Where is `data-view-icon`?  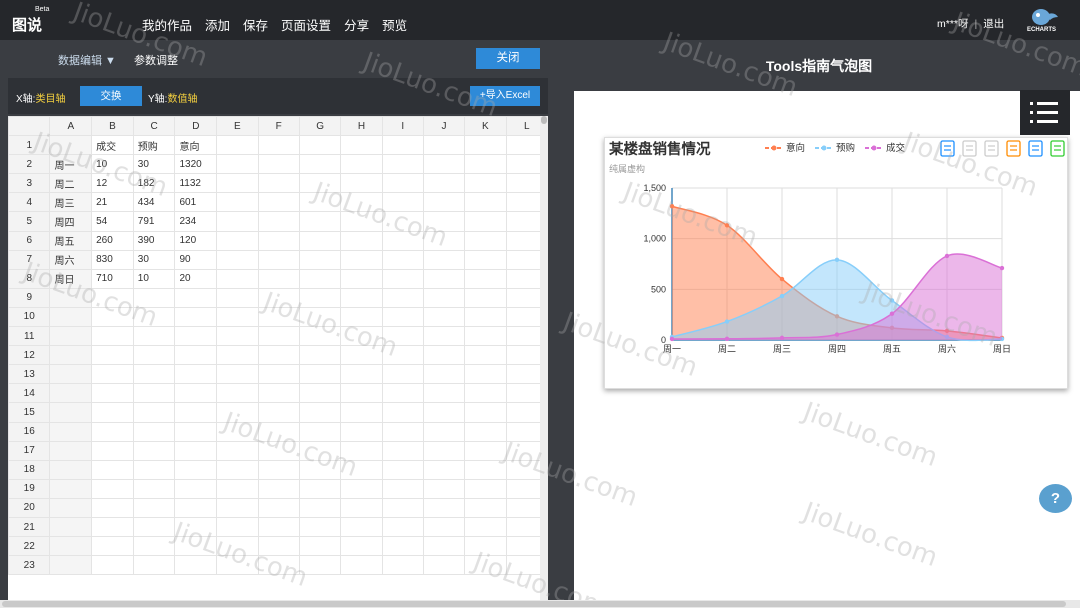 data-view-icon is located at coordinates (1013, 148).